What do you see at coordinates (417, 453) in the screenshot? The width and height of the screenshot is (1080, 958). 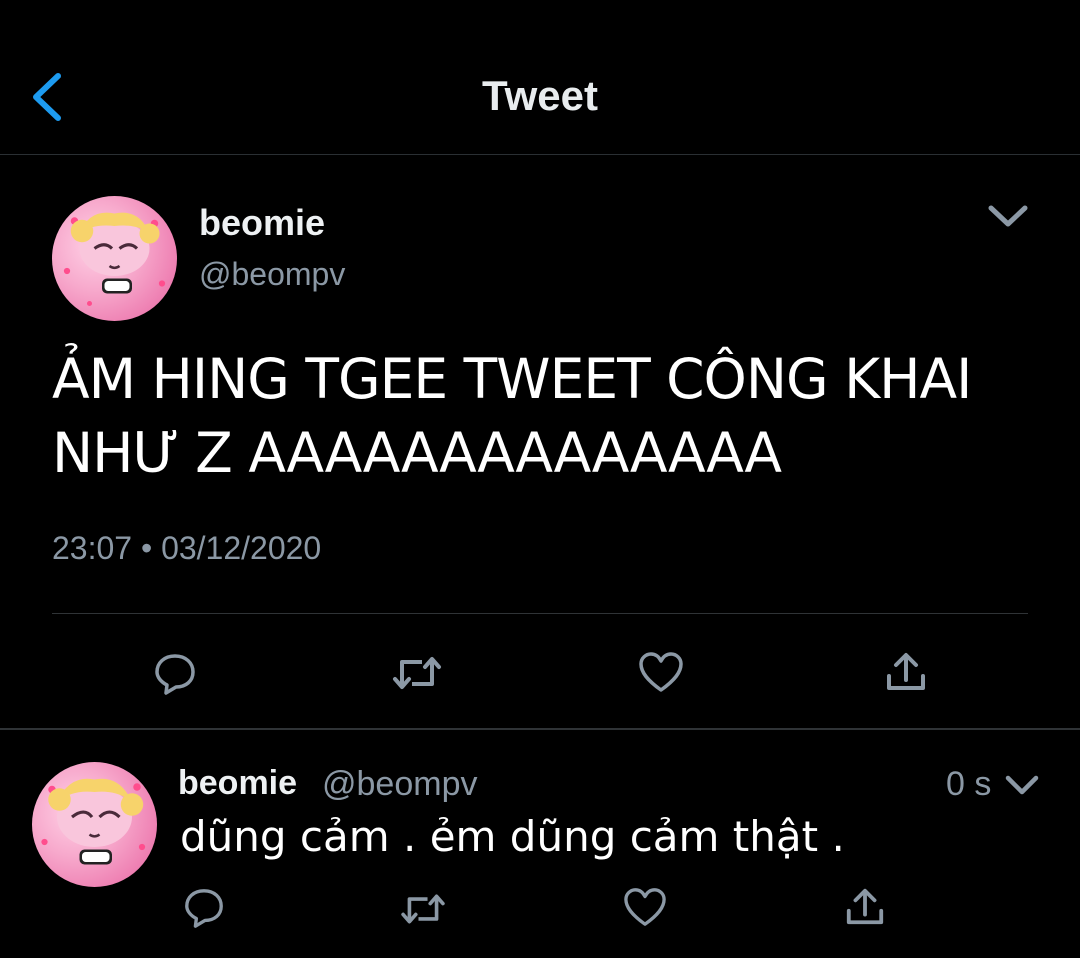 I see `tweet-text-line: NHƯ Z AAAAAAAAAAAAAA` at bounding box center [417, 453].